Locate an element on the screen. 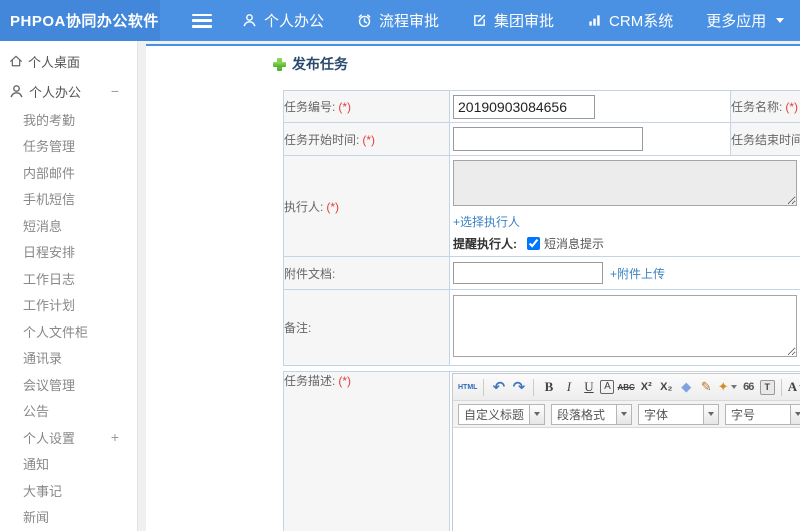  strikethrough-icon: ABC is located at coordinates (625, 387).